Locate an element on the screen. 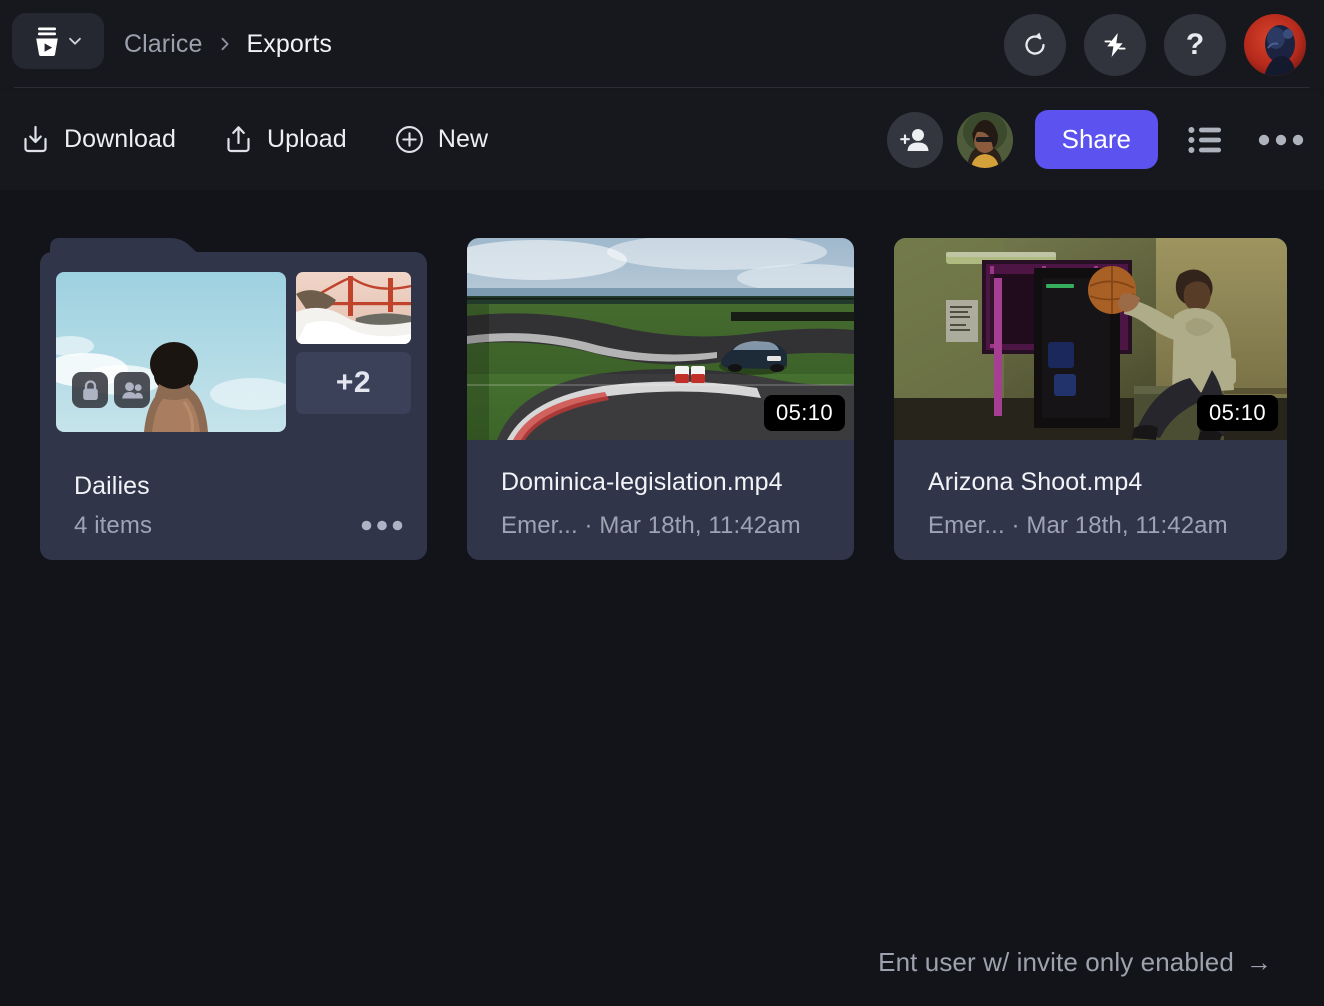 This screenshot has height=1006, width=1324. upload-button: Upload is located at coordinates (285, 139).